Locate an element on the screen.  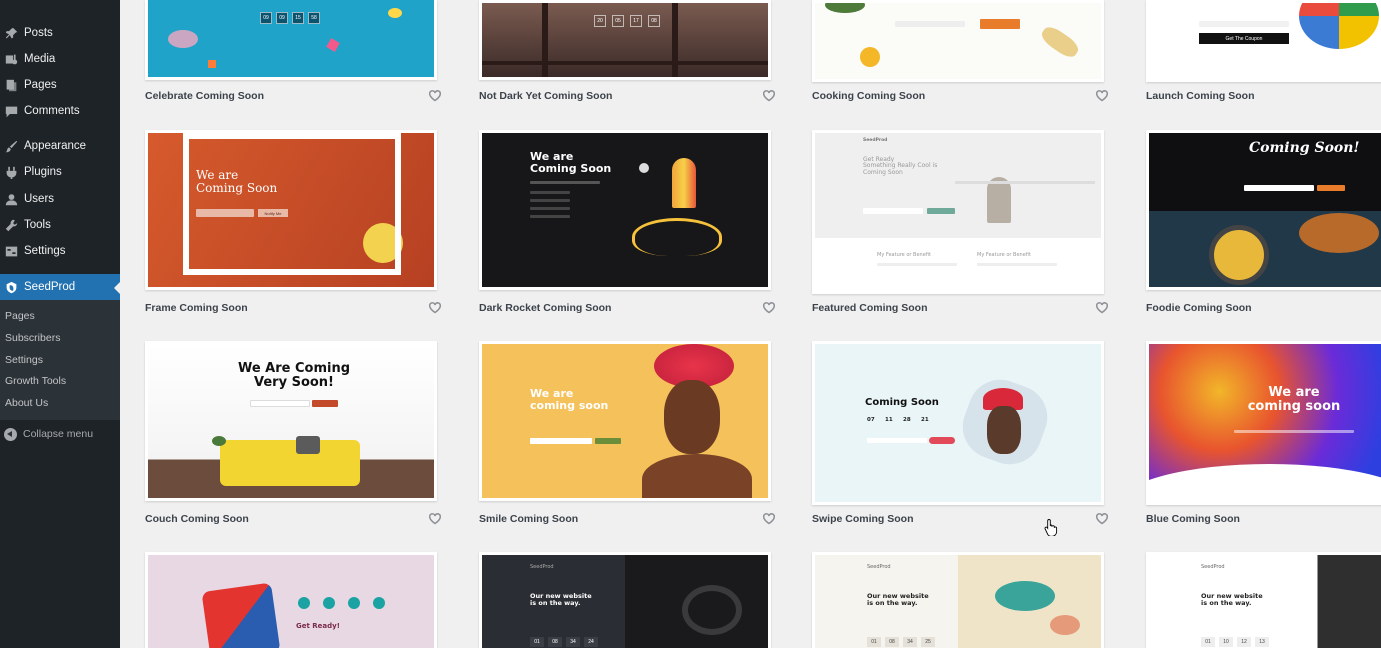
sidebar-item-seedprod: SeedProd is located at coordinates (60, 287).